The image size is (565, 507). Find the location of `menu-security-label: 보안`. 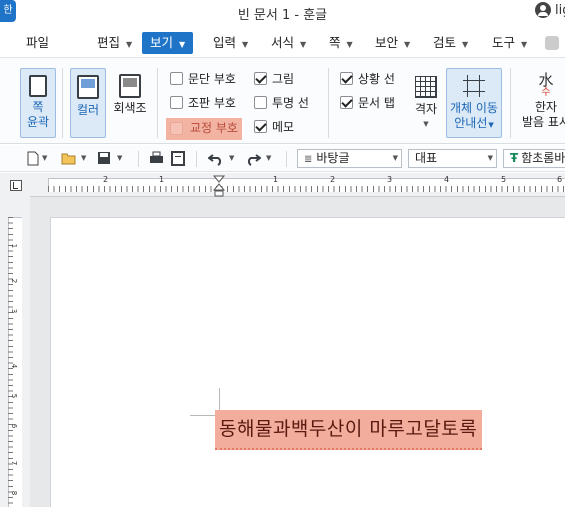

menu-security-label: 보안 is located at coordinates (387, 42).